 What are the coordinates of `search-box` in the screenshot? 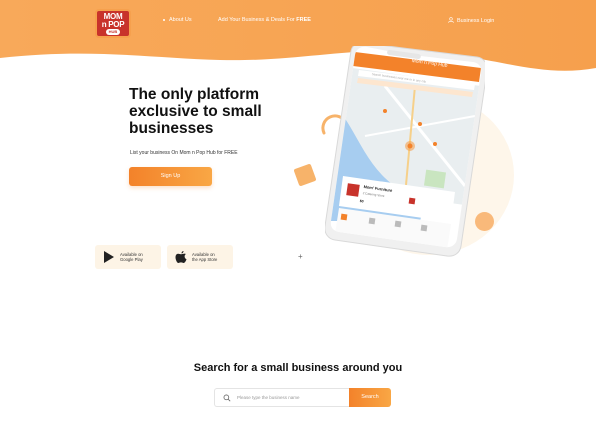 It's located at (281, 397).